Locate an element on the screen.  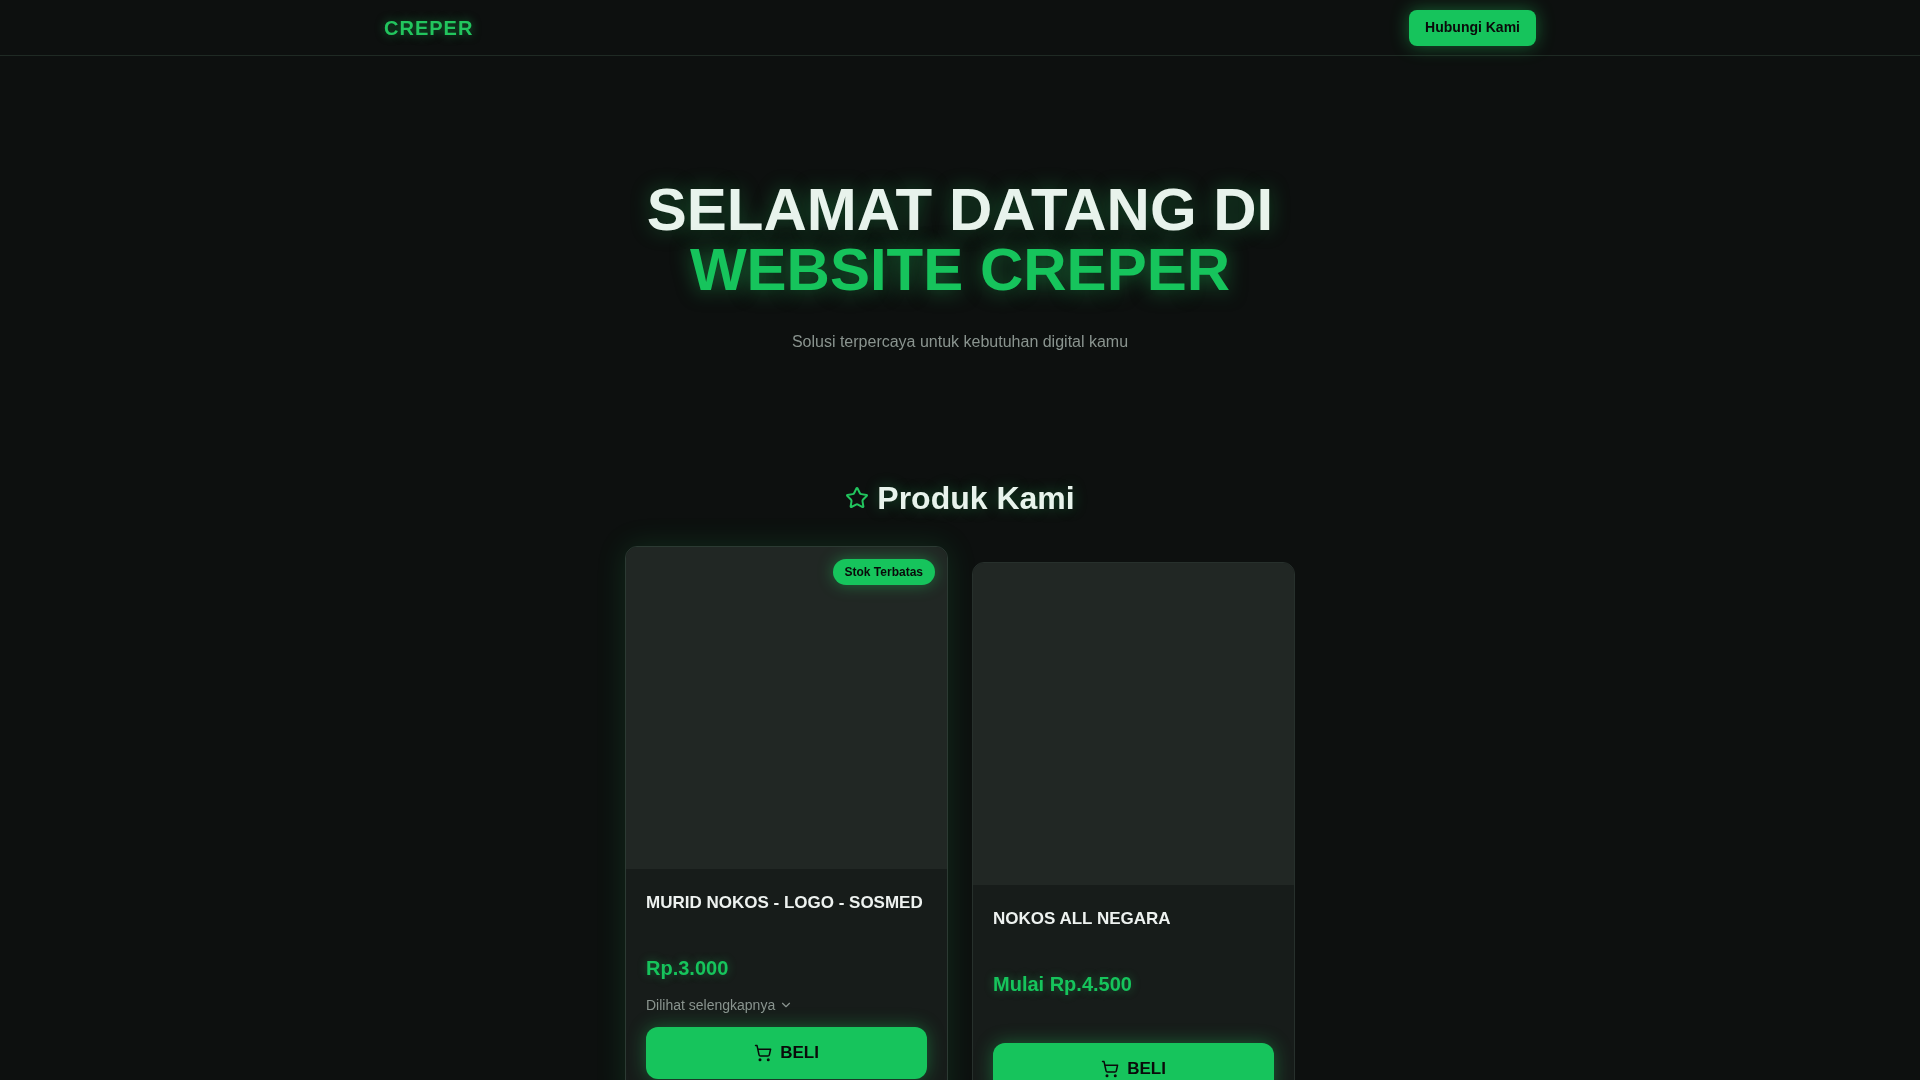
hero-title: SELAMAT DATANG DI is located at coordinates (960, 210).